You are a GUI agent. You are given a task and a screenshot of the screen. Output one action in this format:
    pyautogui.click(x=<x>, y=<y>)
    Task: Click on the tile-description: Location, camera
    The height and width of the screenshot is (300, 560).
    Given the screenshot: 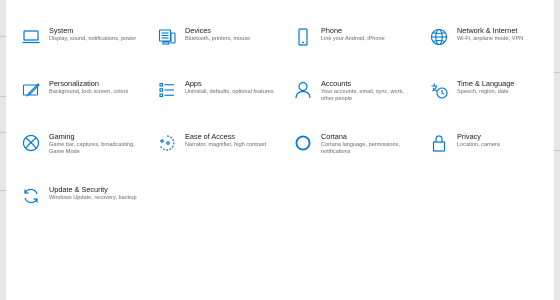 What is the action you would take?
    pyautogui.click(x=478, y=145)
    